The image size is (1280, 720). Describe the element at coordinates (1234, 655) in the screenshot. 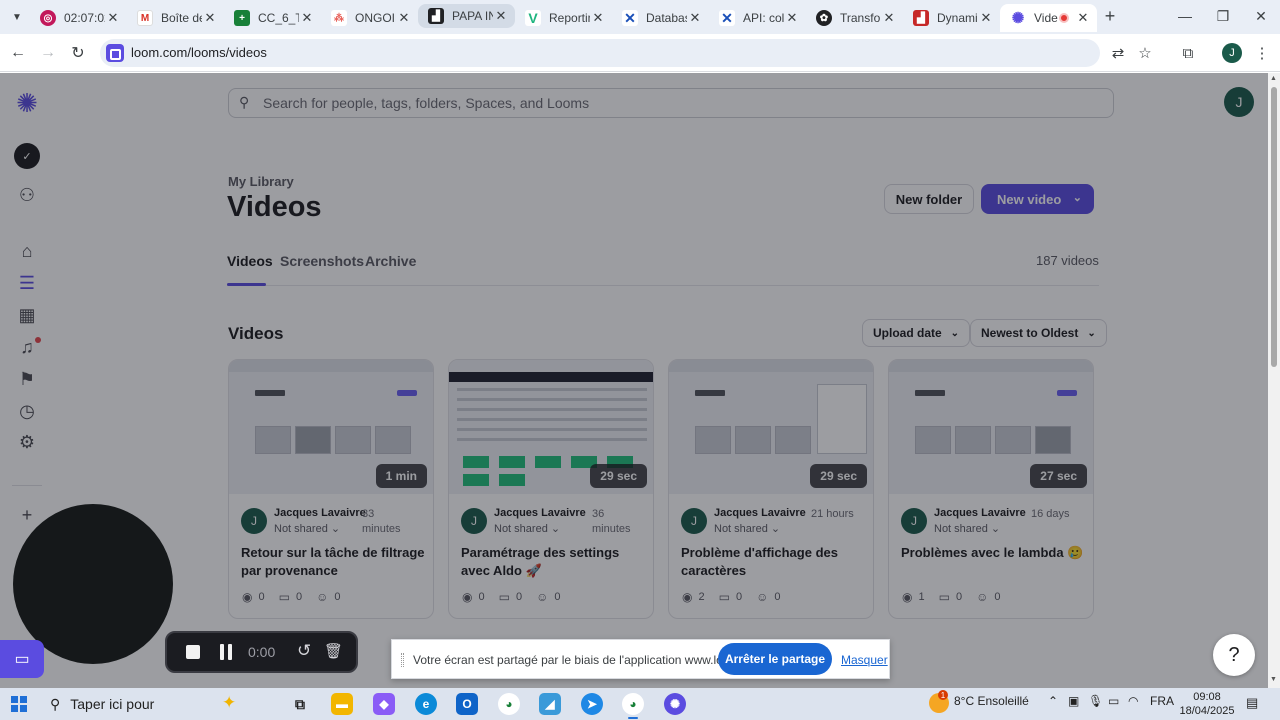

I see `help-button: ?` at that location.